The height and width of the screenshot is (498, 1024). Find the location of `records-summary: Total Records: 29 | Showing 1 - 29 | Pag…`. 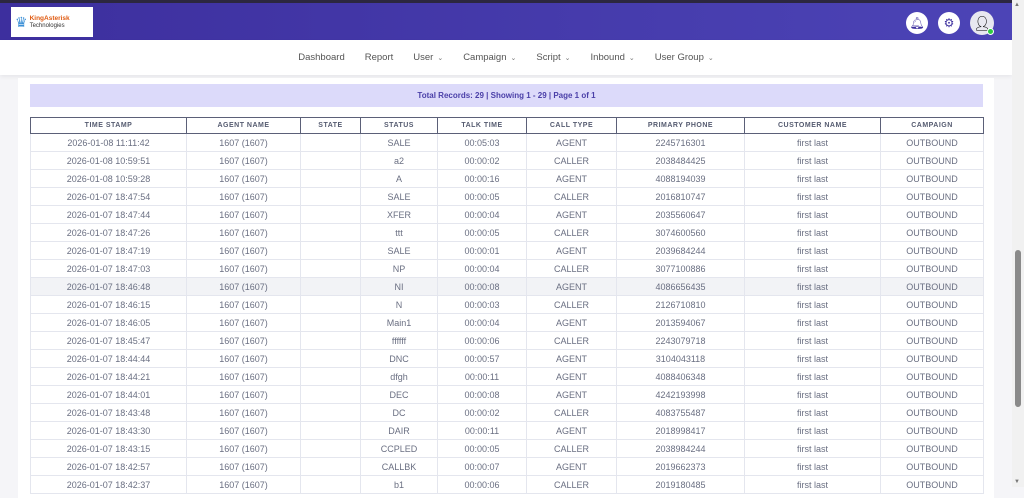

records-summary: Total Records: 29 | Showing 1 - 29 | Pag… is located at coordinates (506, 95).